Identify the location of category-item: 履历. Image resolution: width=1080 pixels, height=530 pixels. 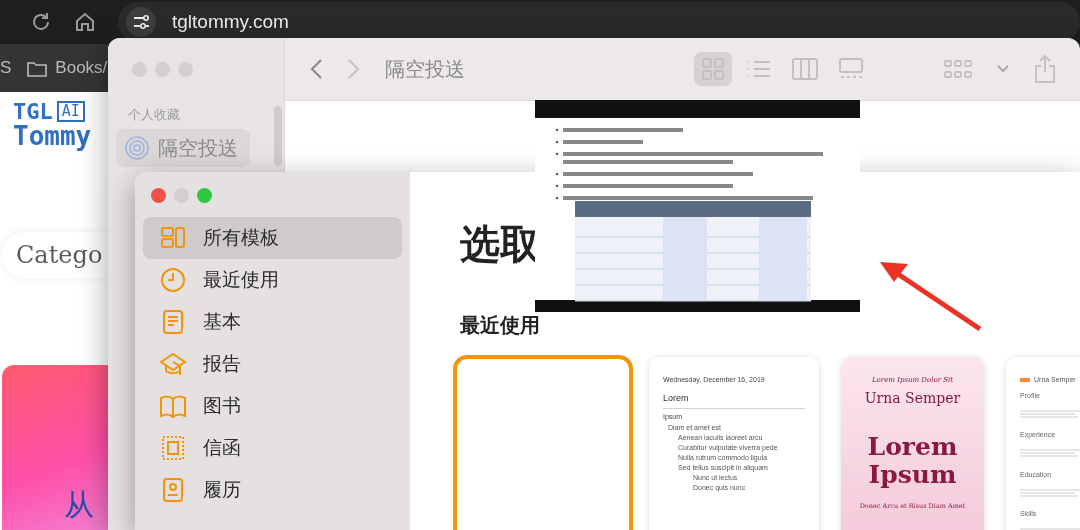
(272, 490).